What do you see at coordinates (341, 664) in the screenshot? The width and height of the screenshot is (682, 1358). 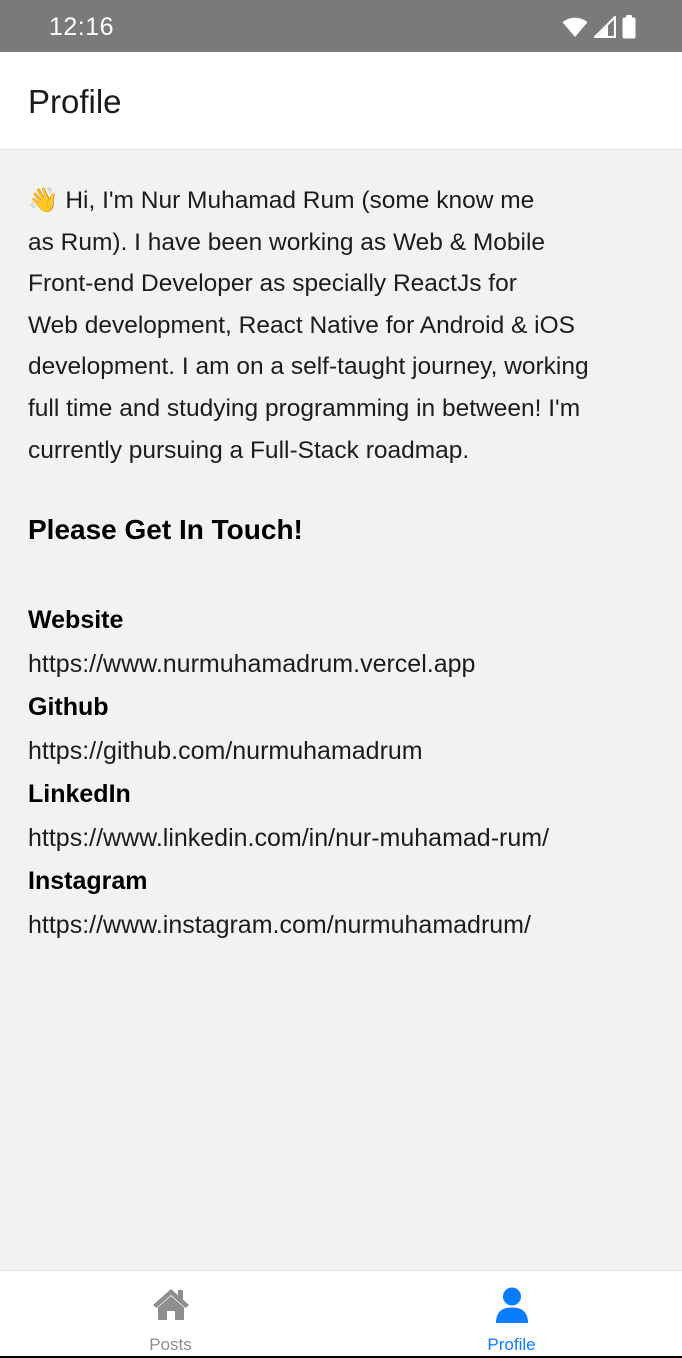 I see `website-link: https://www.nurmuhamadrum.vercel.app` at bounding box center [341, 664].